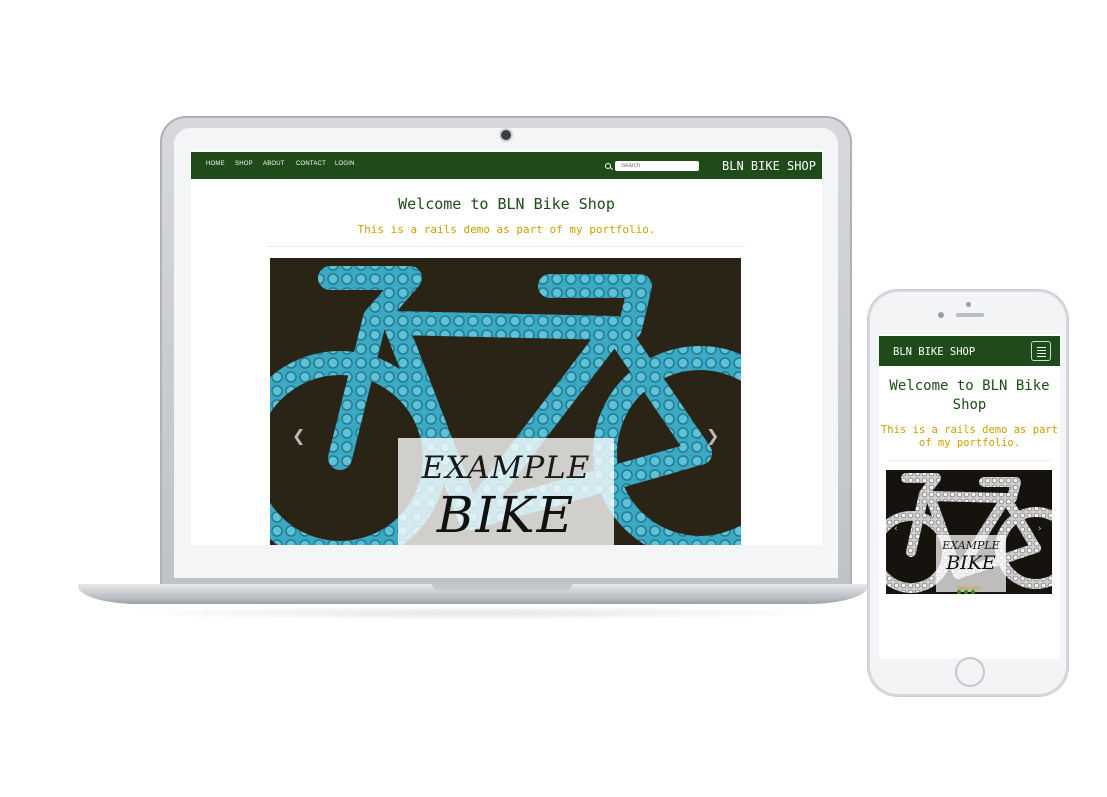  Describe the element at coordinates (969, 395) in the screenshot. I see `phone-page-title: Welcome to BLN Bike Shop` at that location.